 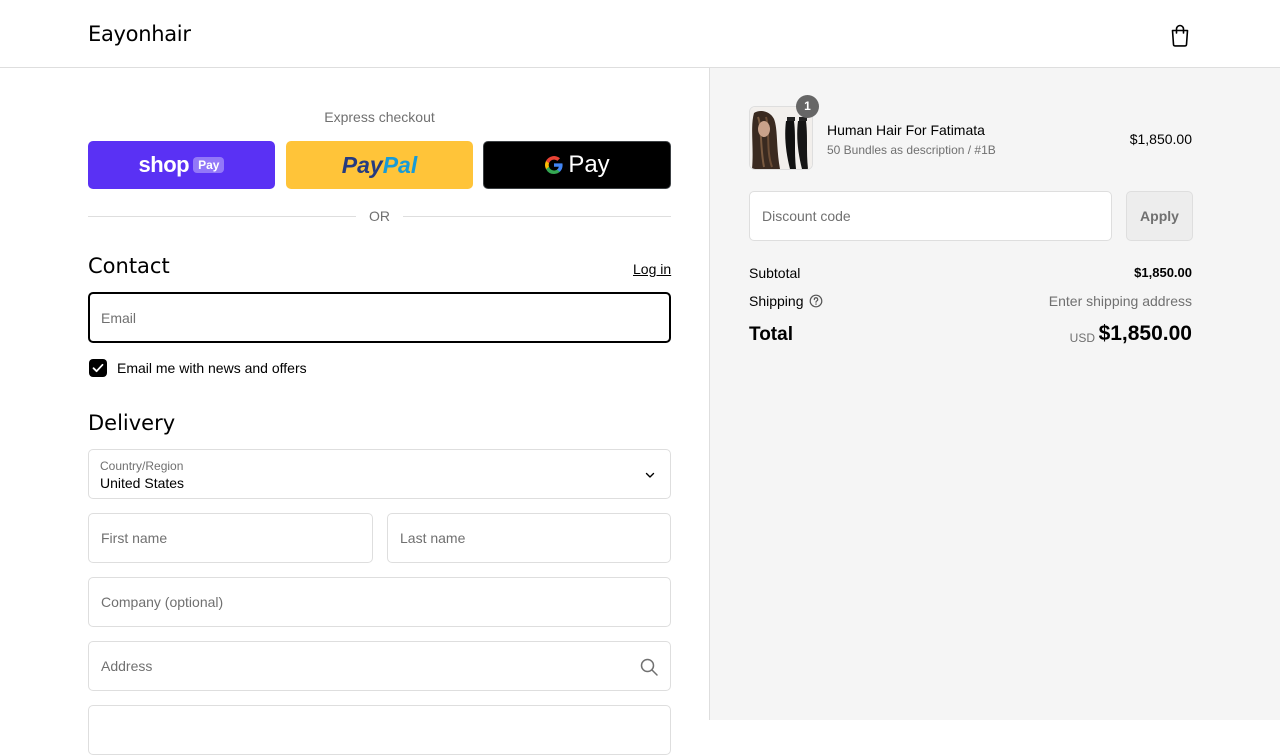 What do you see at coordinates (119, 317) in the screenshot?
I see `email-placeholder: Email` at bounding box center [119, 317].